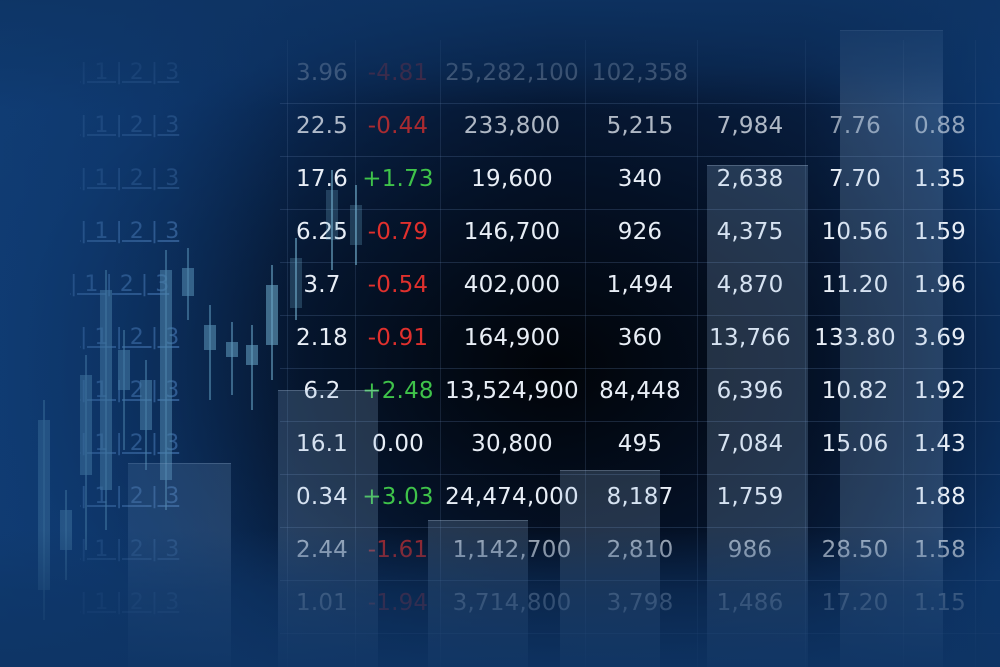 This screenshot has width=1000, height=667. I want to click on cell-r4-c3: 146,700, so click(512, 232).